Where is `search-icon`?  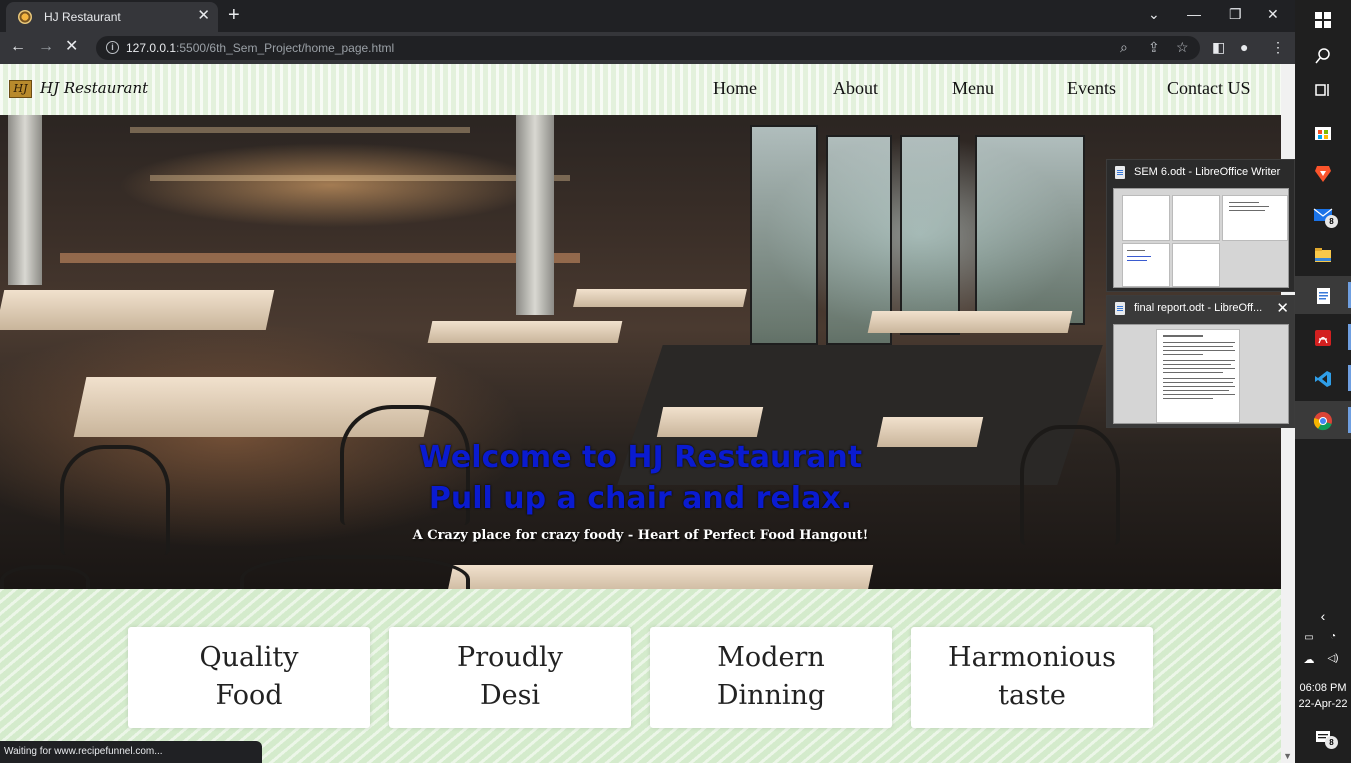
search-icon is located at coordinates (1322, 56).